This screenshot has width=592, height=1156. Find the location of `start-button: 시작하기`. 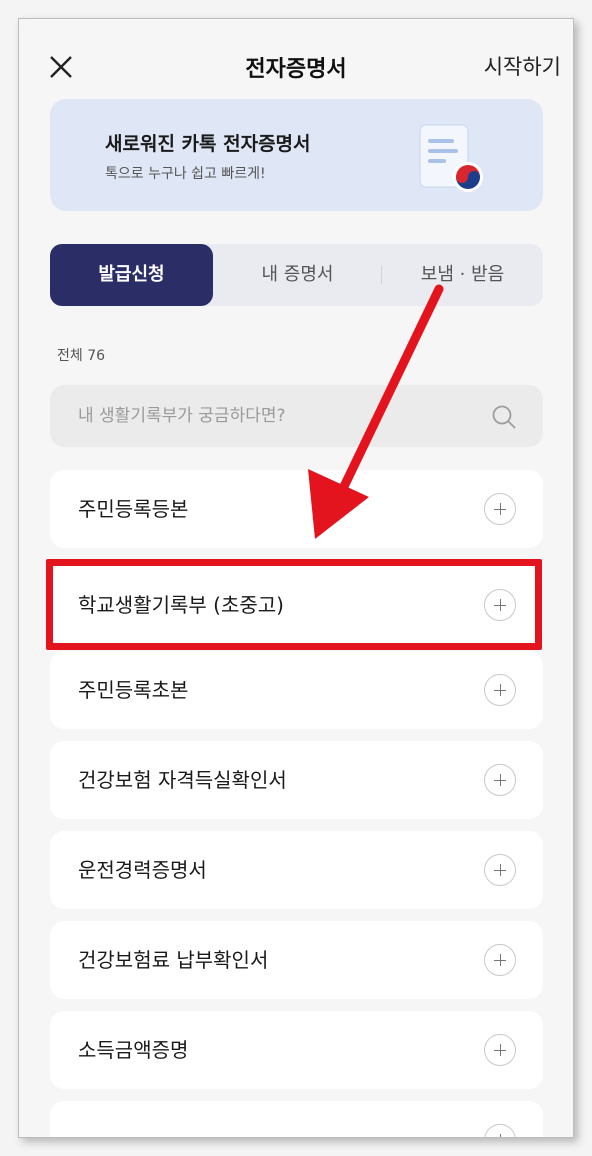

start-button: 시작하기 is located at coordinates (522, 66).